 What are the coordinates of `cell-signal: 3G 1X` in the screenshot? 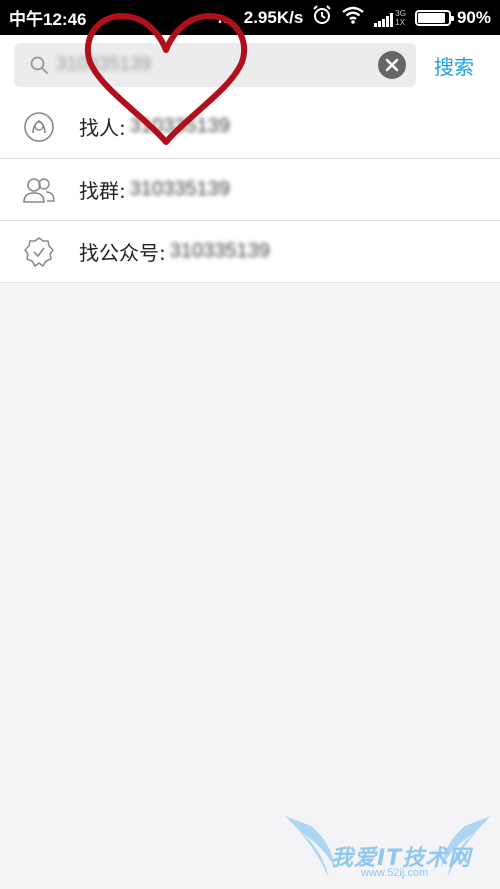 It's located at (390, 18).